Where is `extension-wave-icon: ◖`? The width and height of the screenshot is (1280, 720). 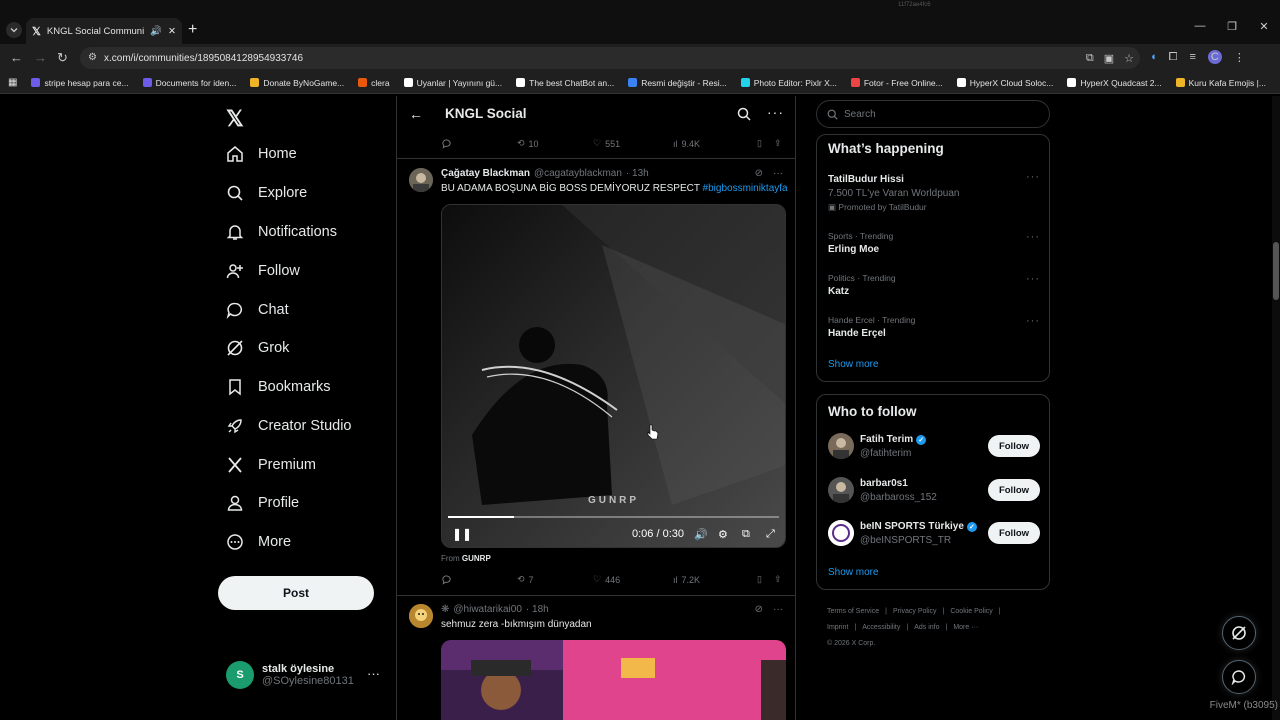 extension-wave-icon: ◖ is located at coordinates (1153, 57).